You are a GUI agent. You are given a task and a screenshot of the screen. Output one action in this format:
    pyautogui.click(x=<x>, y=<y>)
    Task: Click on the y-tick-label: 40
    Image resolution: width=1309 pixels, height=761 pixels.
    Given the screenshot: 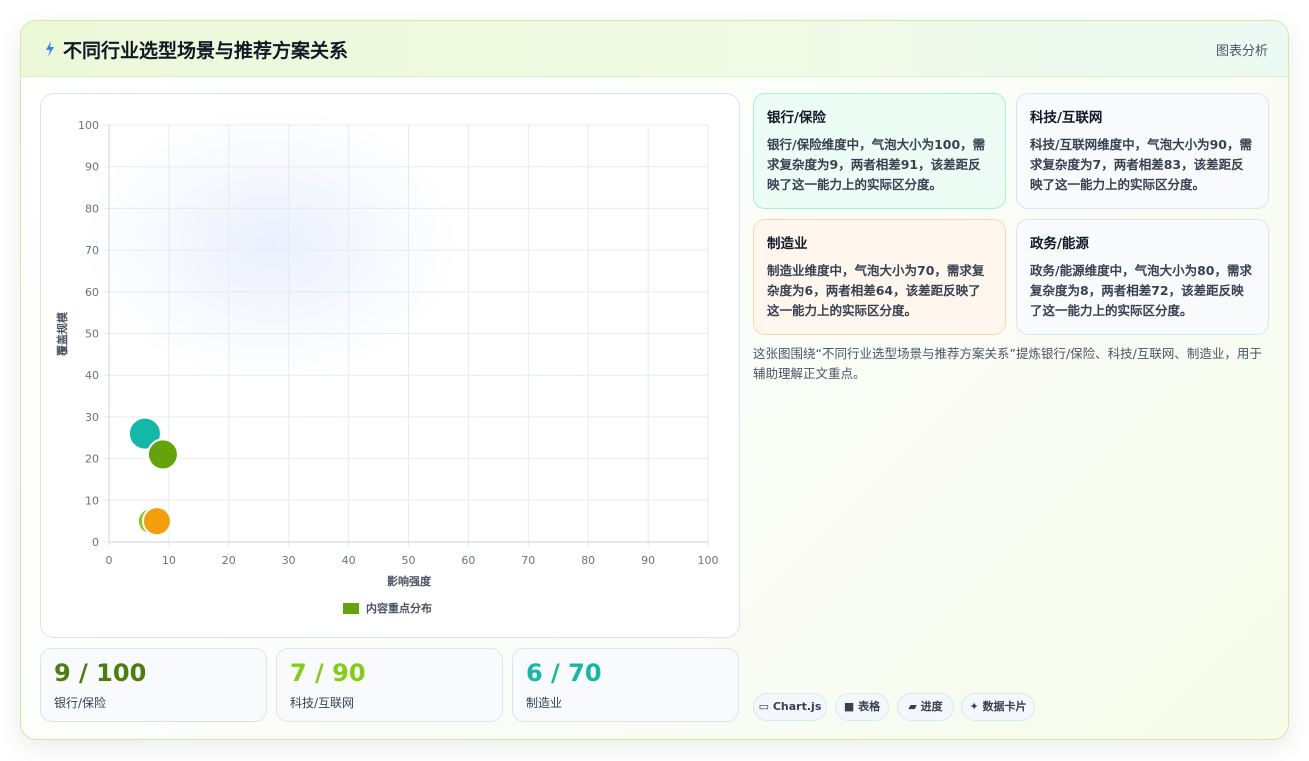 What is the action you would take?
    pyautogui.click(x=92, y=375)
    